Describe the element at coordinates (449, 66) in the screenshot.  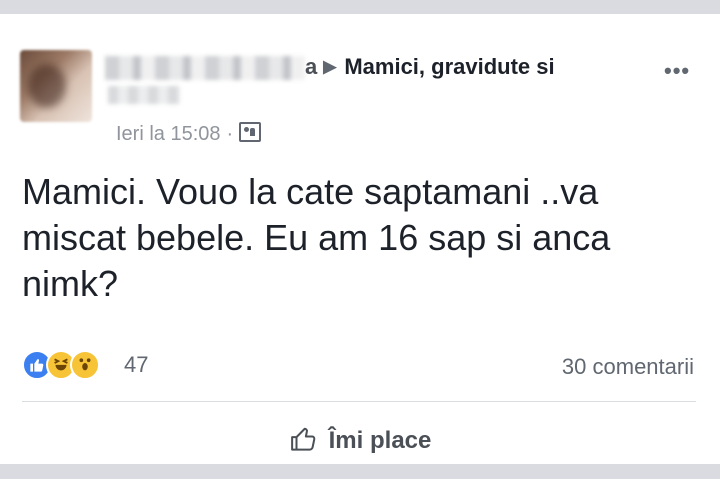
I see `group-name-link: Mamici, gravidute si` at that location.